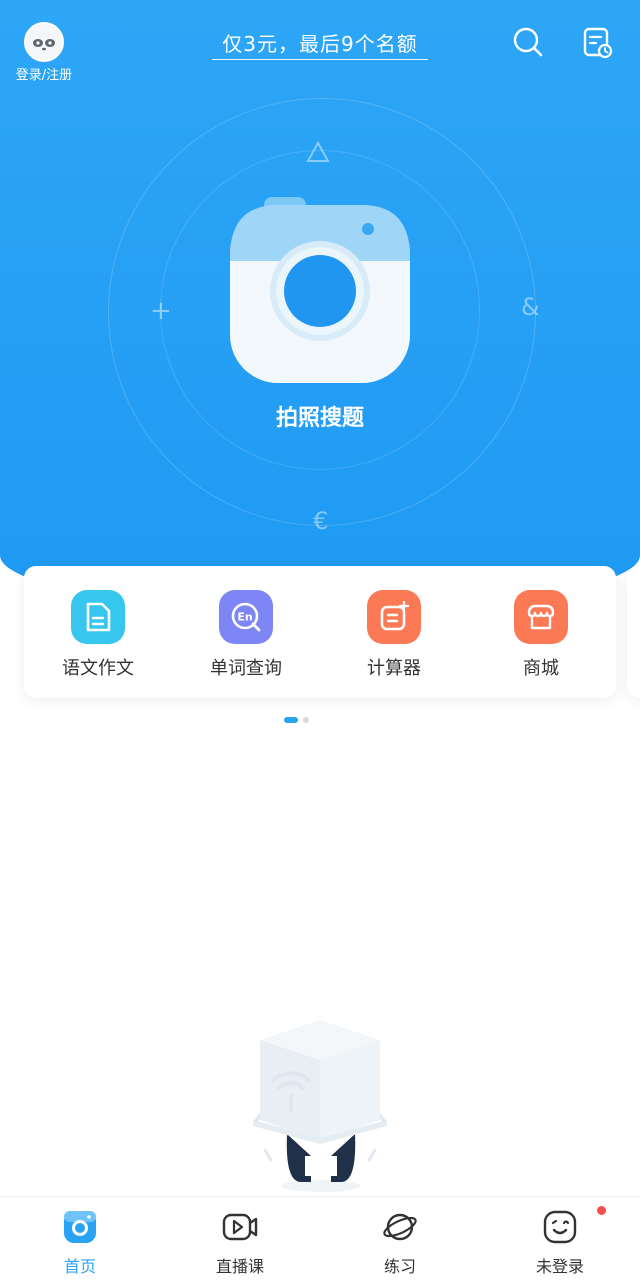  What do you see at coordinates (320, 1106) in the screenshot?
I see `offline-panda-illustration` at bounding box center [320, 1106].